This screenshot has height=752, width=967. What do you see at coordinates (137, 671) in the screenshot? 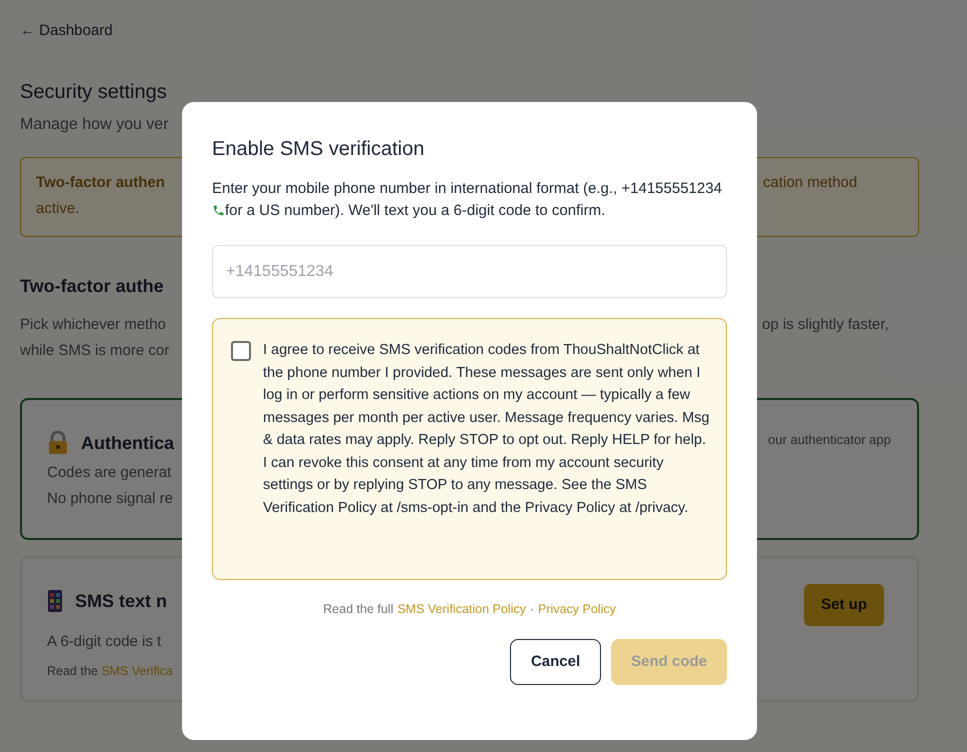
I see `policy-link: SMS Verifica` at bounding box center [137, 671].